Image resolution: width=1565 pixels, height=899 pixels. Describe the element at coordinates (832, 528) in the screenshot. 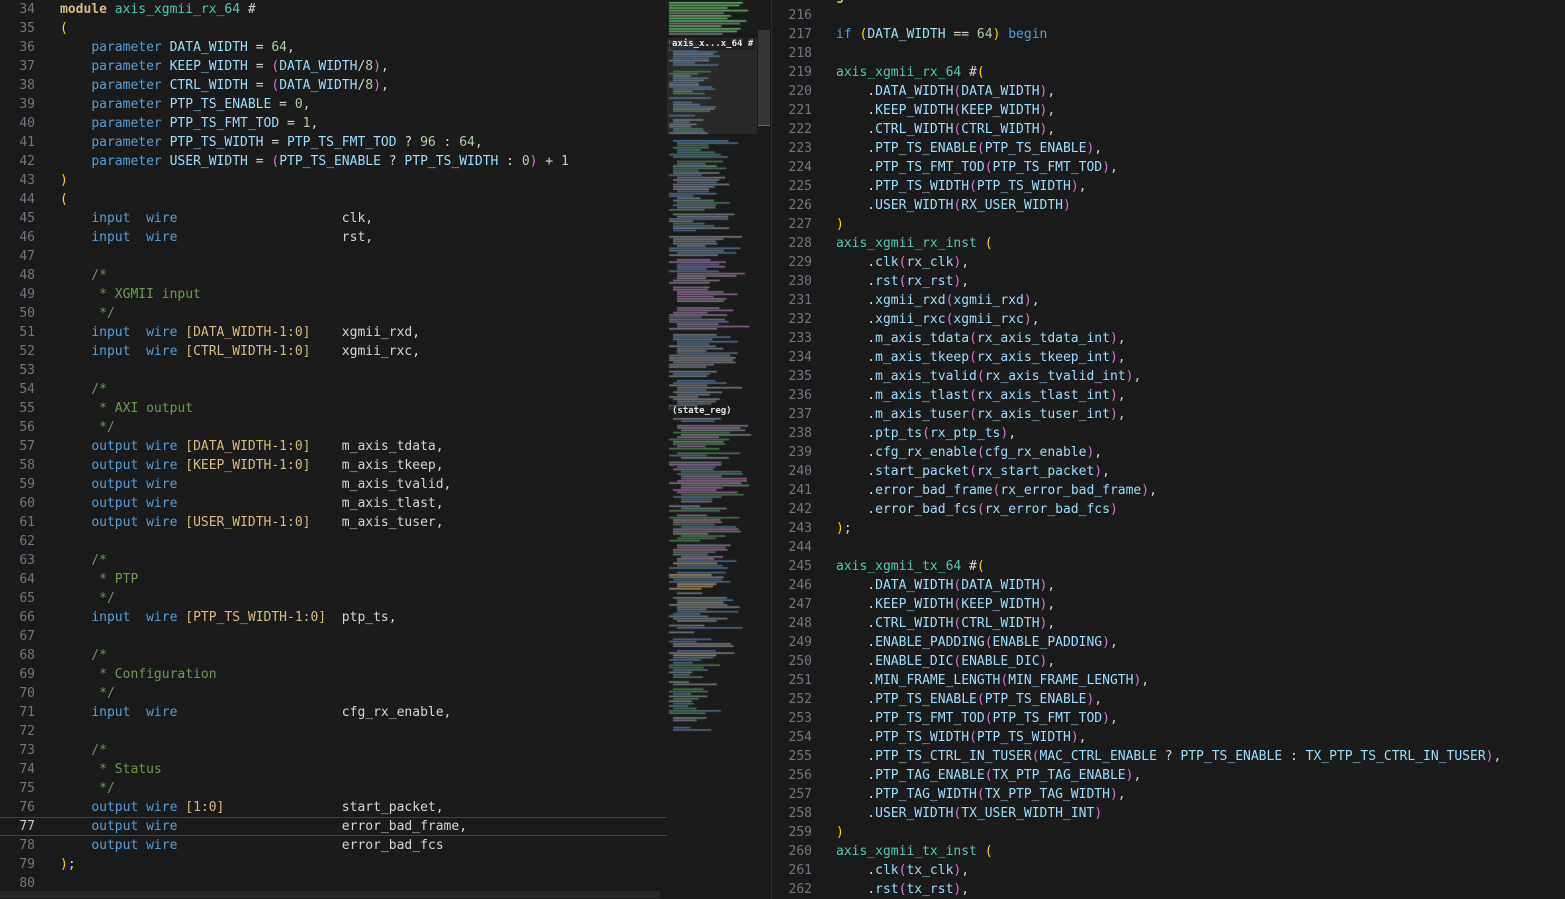

I see `code-text: );` at that location.